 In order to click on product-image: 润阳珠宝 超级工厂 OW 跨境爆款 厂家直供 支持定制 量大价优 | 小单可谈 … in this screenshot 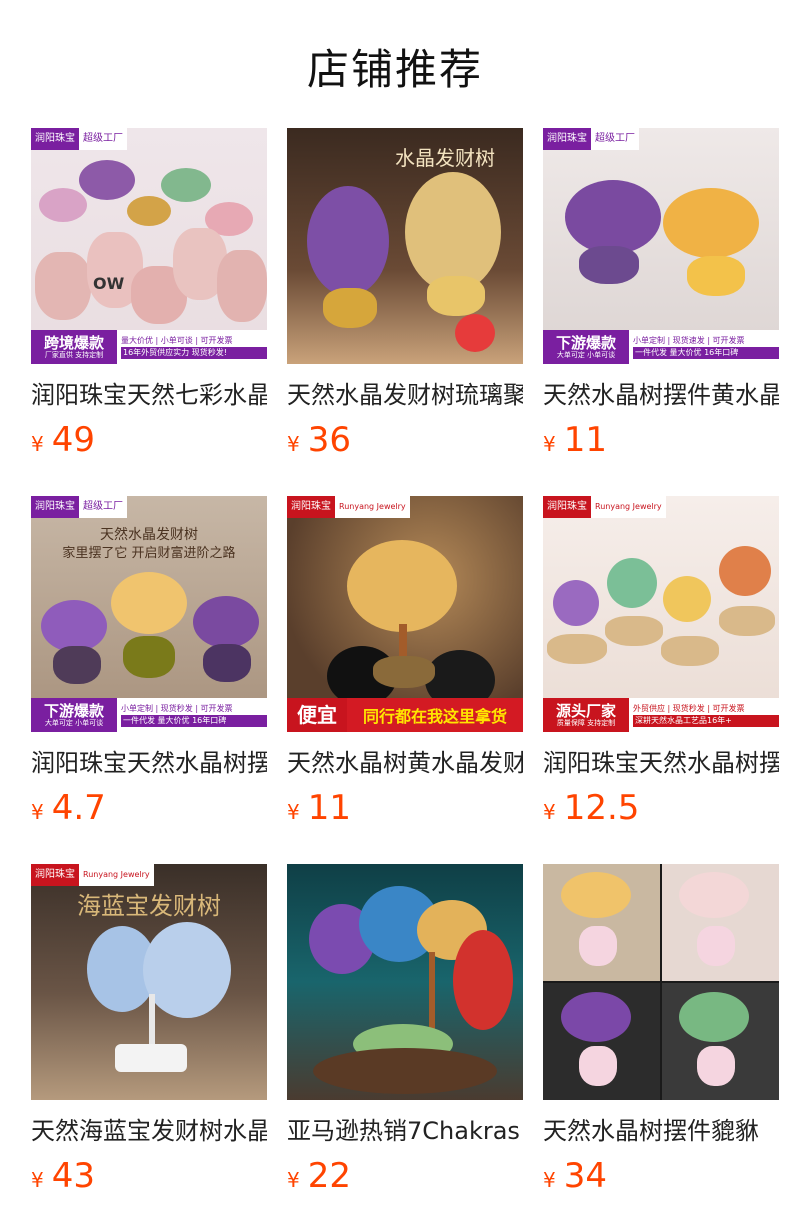, I will do `click(149, 246)`.